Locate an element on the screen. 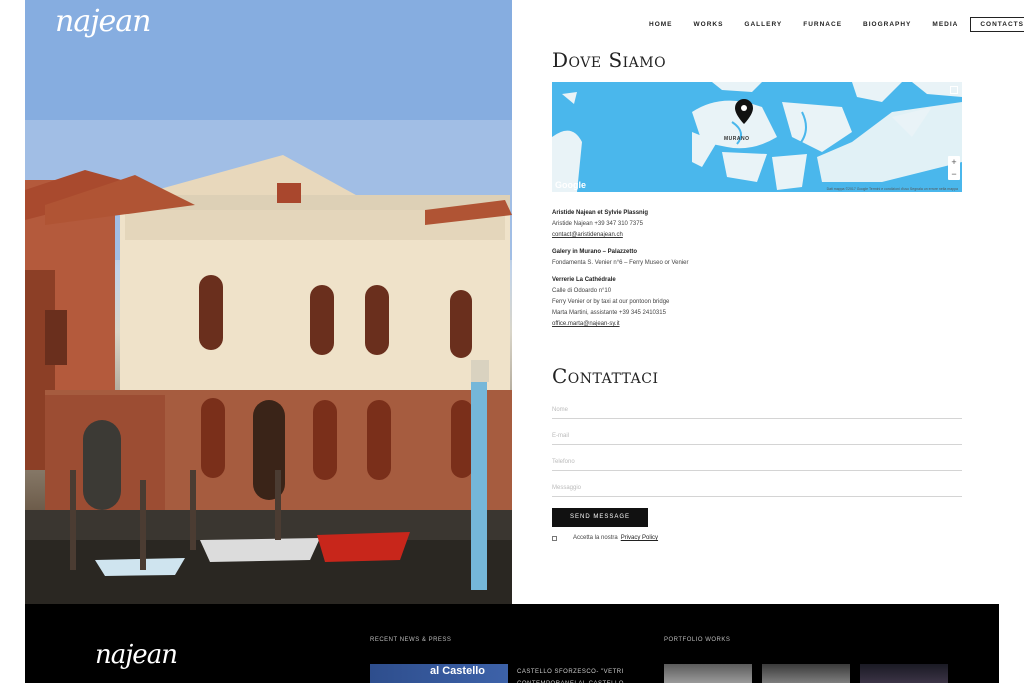  privacy-text: Accetta la nostra is located at coordinates (595, 538).